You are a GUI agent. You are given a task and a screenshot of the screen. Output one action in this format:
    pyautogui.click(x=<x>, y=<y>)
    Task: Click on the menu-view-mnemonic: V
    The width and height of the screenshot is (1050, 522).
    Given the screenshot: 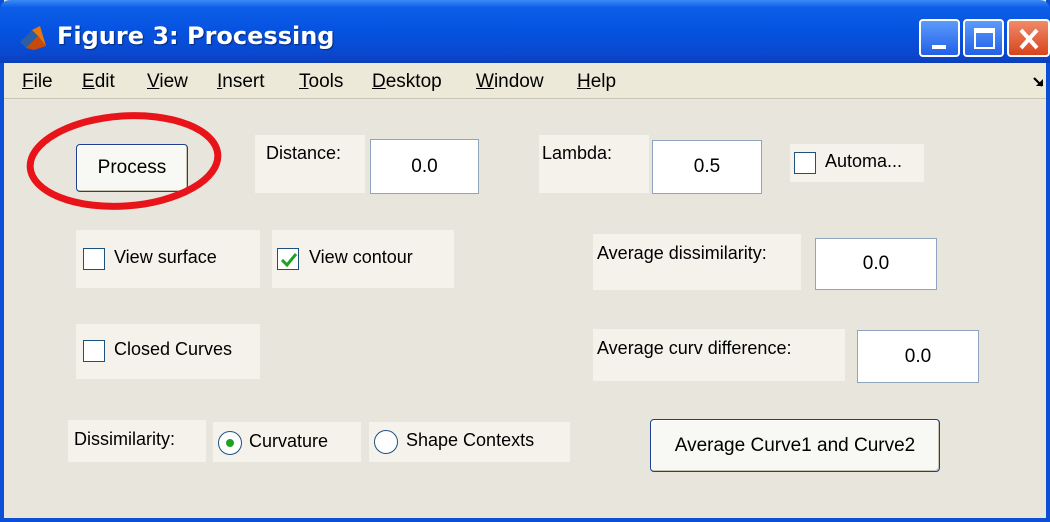 What is the action you would take?
    pyautogui.click(x=153, y=81)
    